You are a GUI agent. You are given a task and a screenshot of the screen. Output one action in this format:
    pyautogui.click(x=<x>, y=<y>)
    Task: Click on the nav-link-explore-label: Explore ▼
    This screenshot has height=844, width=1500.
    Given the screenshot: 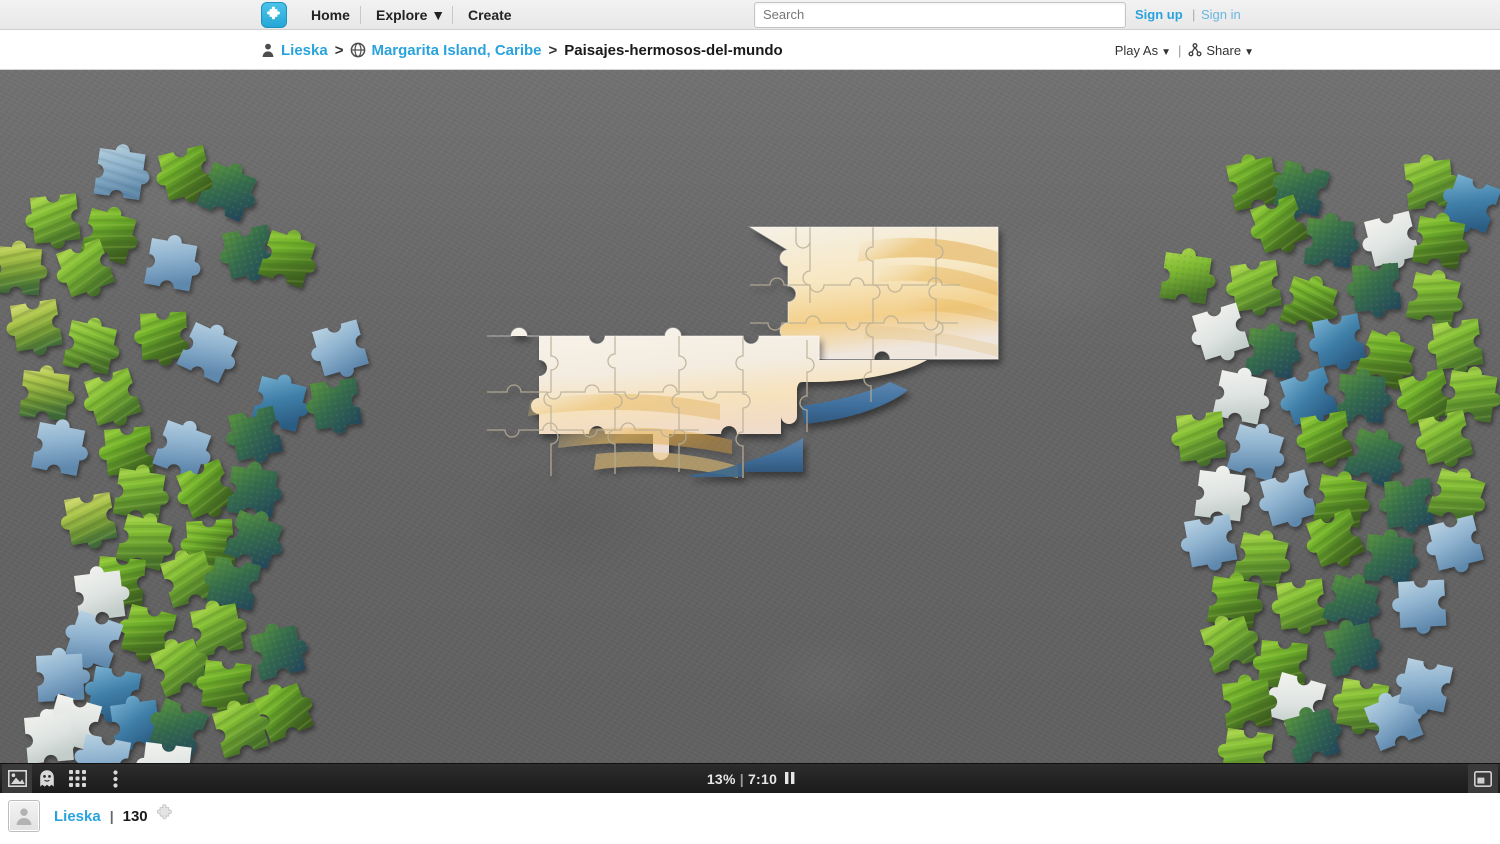 What is the action you would take?
    pyautogui.click(x=411, y=14)
    